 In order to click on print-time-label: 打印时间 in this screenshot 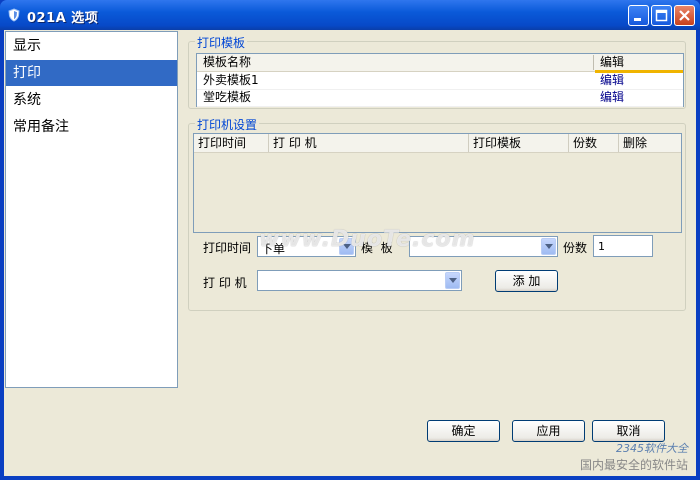, I will do `click(227, 248)`.